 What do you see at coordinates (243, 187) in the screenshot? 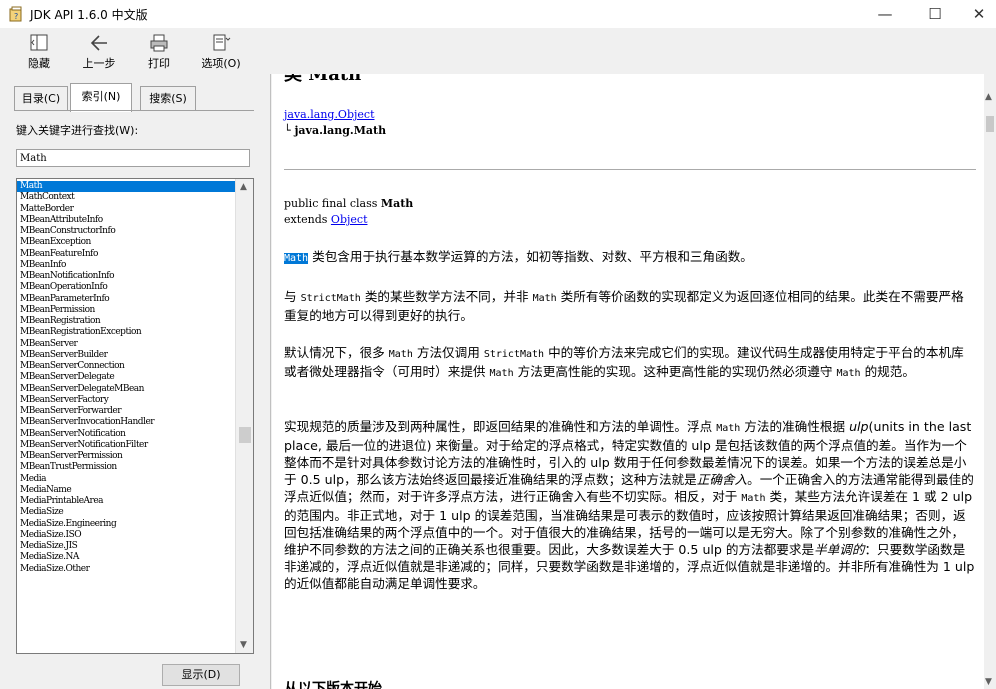
I see `scroll-up-icon: ▲` at bounding box center [243, 187].